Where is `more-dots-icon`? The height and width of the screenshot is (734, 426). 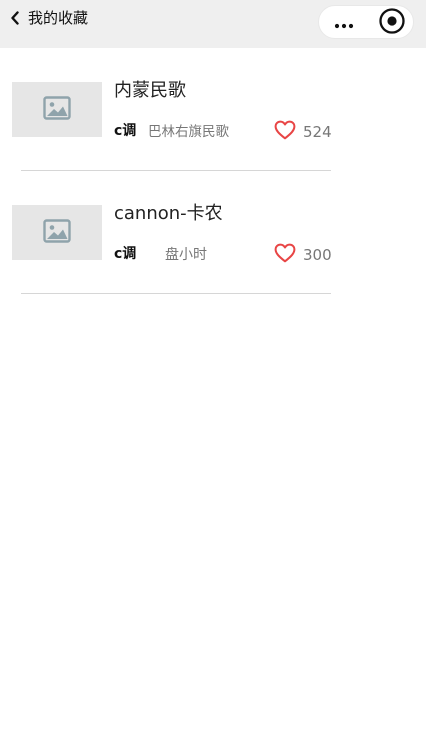
more-dots-icon is located at coordinates (344, 23).